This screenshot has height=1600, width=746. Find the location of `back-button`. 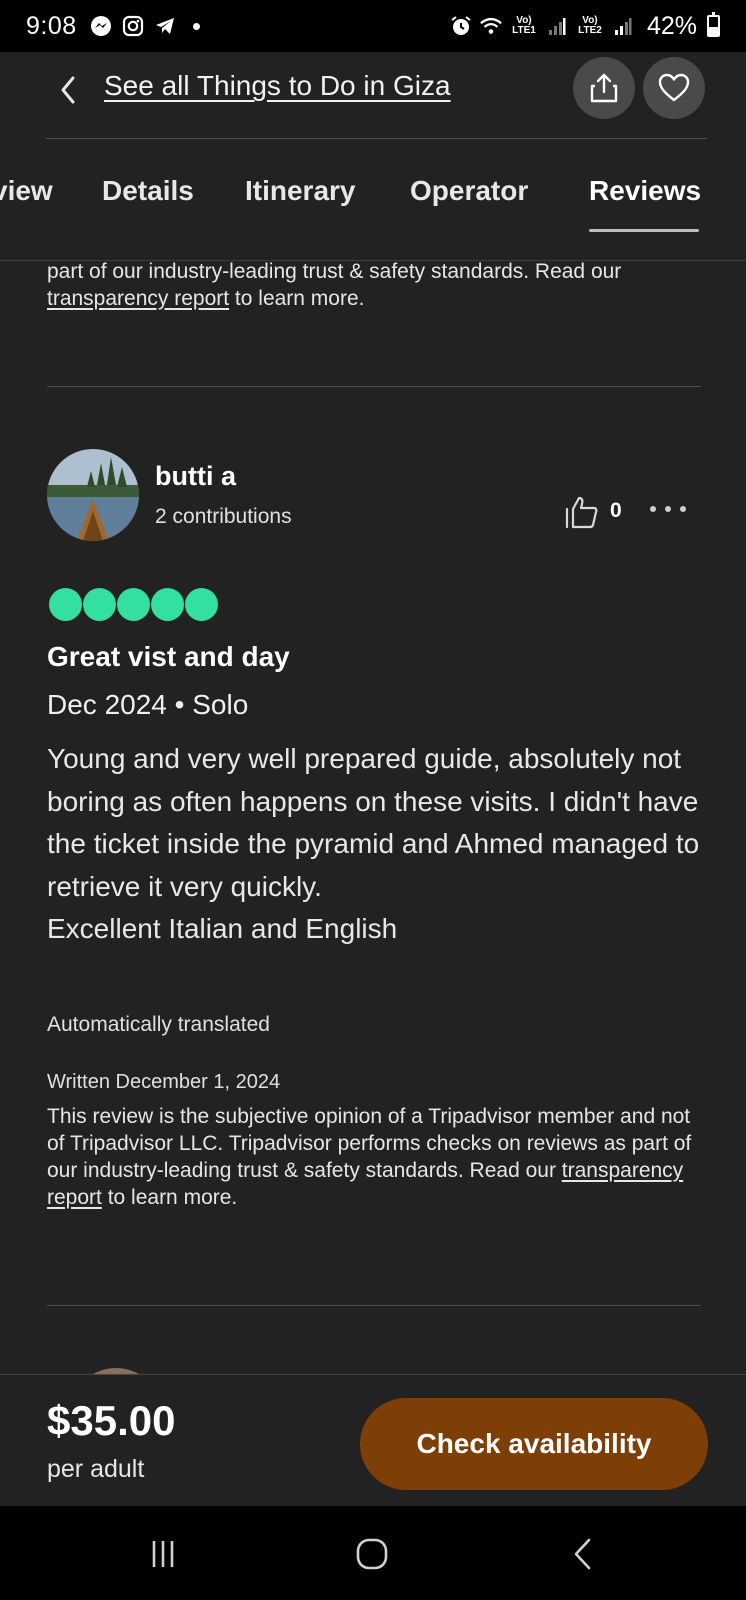

back-button is located at coordinates (68, 90).